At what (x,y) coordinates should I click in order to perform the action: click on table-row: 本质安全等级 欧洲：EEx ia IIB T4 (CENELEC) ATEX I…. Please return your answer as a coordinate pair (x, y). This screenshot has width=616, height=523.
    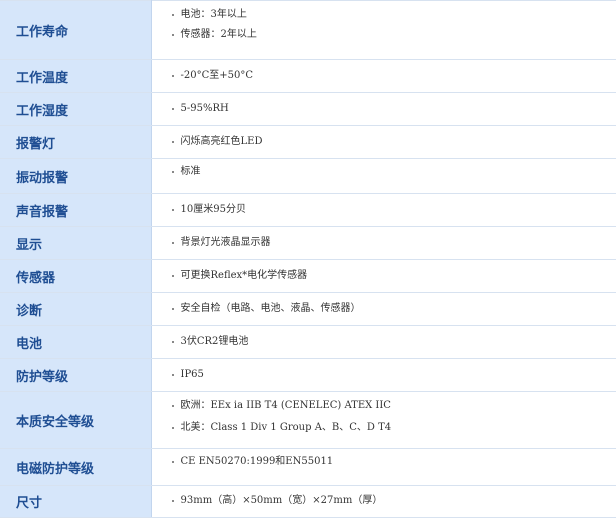
    Looking at the image, I should click on (308, 420).